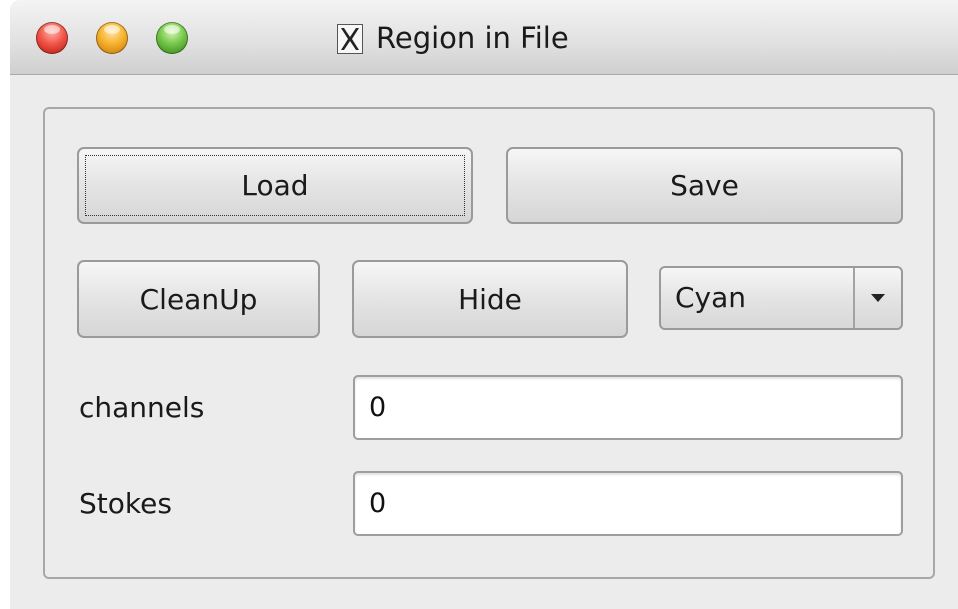 Image resolution: width=958 pixels, height=609 pixels. I want to click on title-bar: Region in File, so click(484, 37).